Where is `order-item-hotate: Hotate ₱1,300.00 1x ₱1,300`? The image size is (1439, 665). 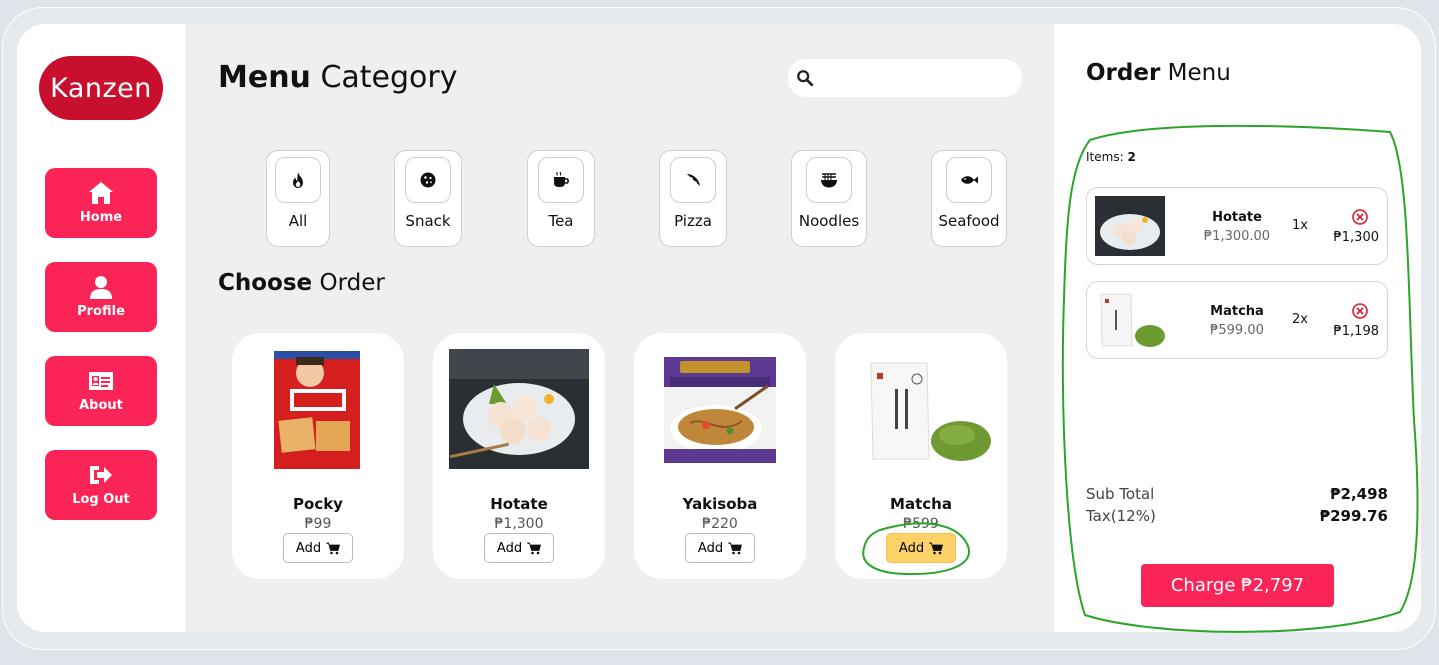
order-item-hotate: Hotate ₱1,300.00 1x ₱1,300 is located at coordinates (1237, 226).